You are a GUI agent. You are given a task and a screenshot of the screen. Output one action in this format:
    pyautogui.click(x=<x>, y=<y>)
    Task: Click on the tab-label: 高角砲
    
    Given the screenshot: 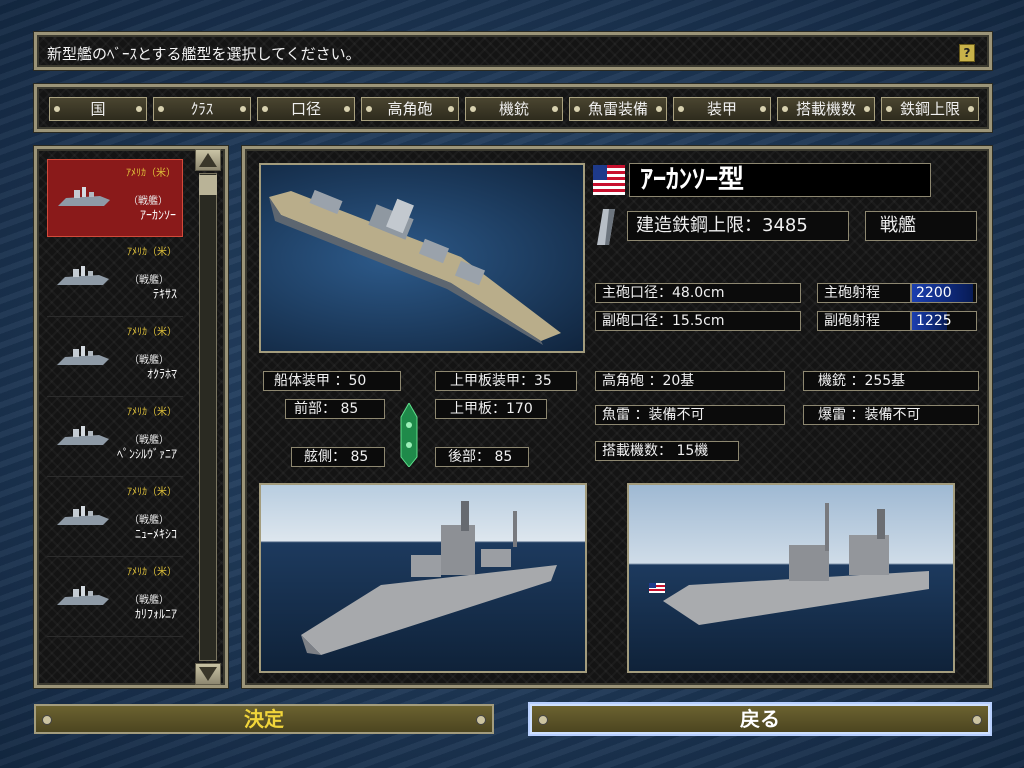 What is the action you would take?
    pyautogui.click(x=410, y=109)
    